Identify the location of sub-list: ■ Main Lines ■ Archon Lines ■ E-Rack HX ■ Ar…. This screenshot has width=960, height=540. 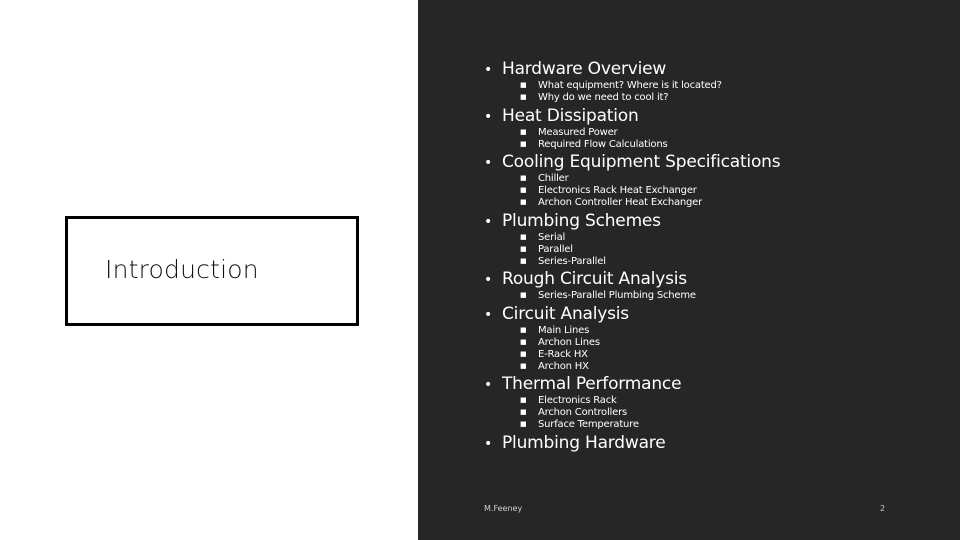
(560, 348).